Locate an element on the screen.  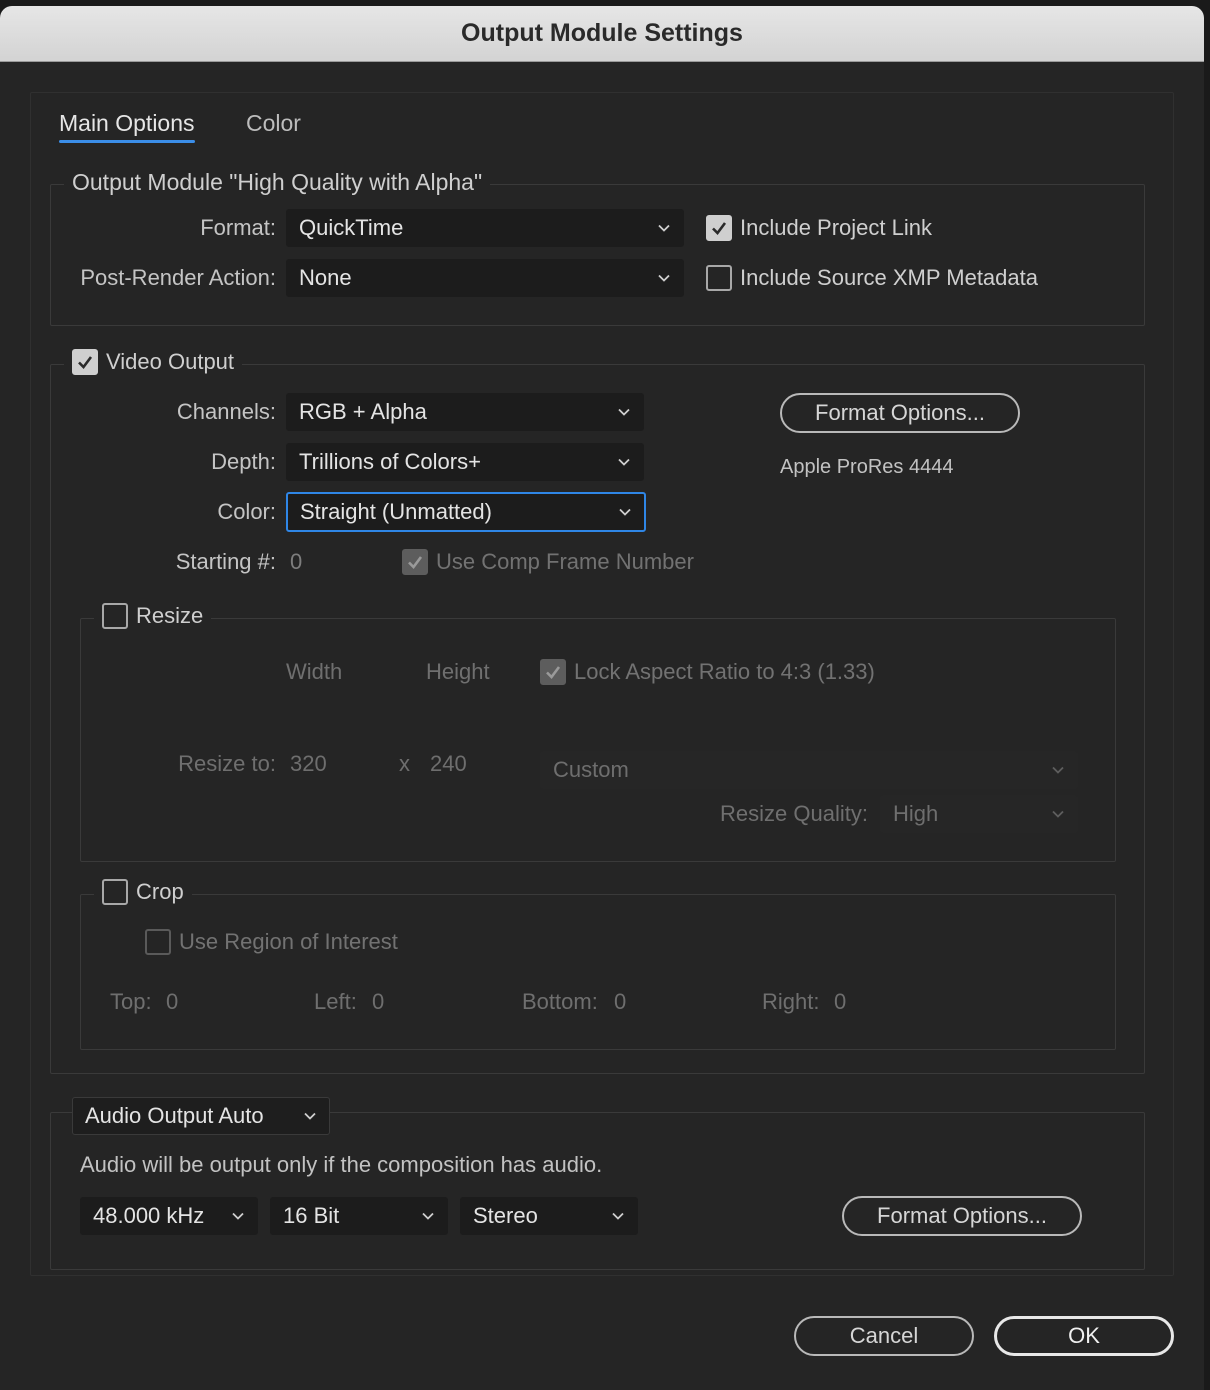
resize-quality-value: High is located at coordinates (916, 813).